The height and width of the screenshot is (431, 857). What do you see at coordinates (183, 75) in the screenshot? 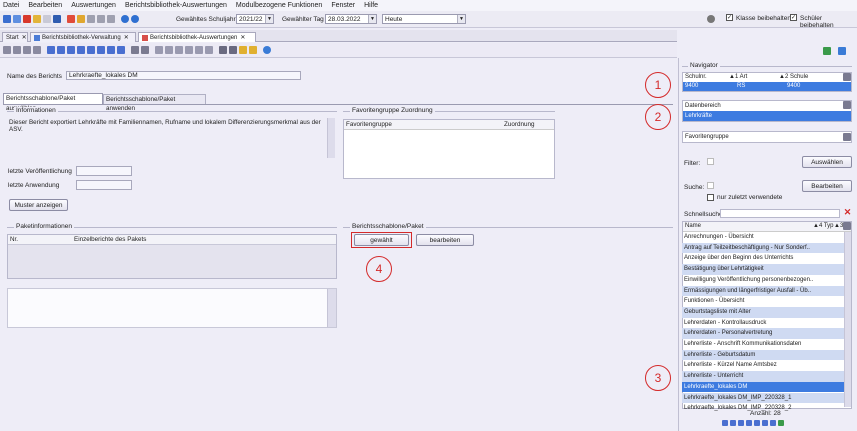
I see `name-field: Lehrkraefte_lokales DM` at bounding box center [183, 75].